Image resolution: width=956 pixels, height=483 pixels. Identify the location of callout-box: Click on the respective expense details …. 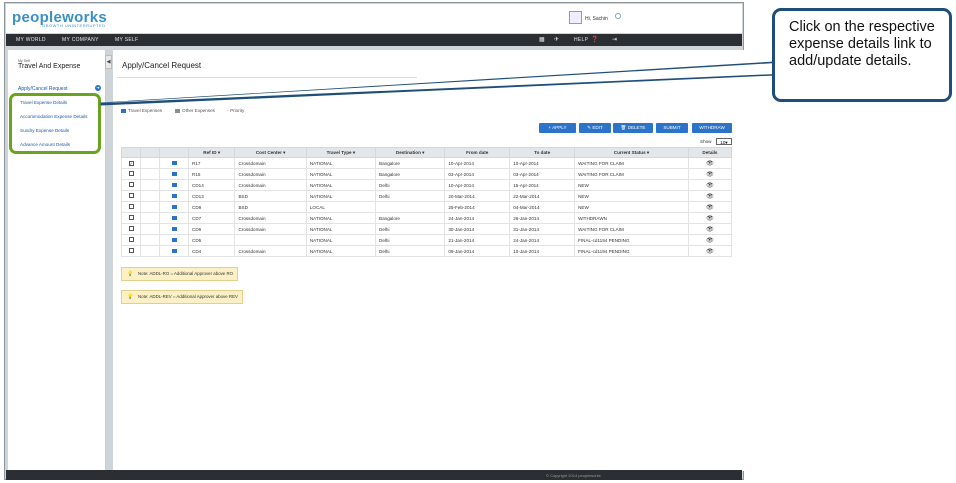
(862, 55).